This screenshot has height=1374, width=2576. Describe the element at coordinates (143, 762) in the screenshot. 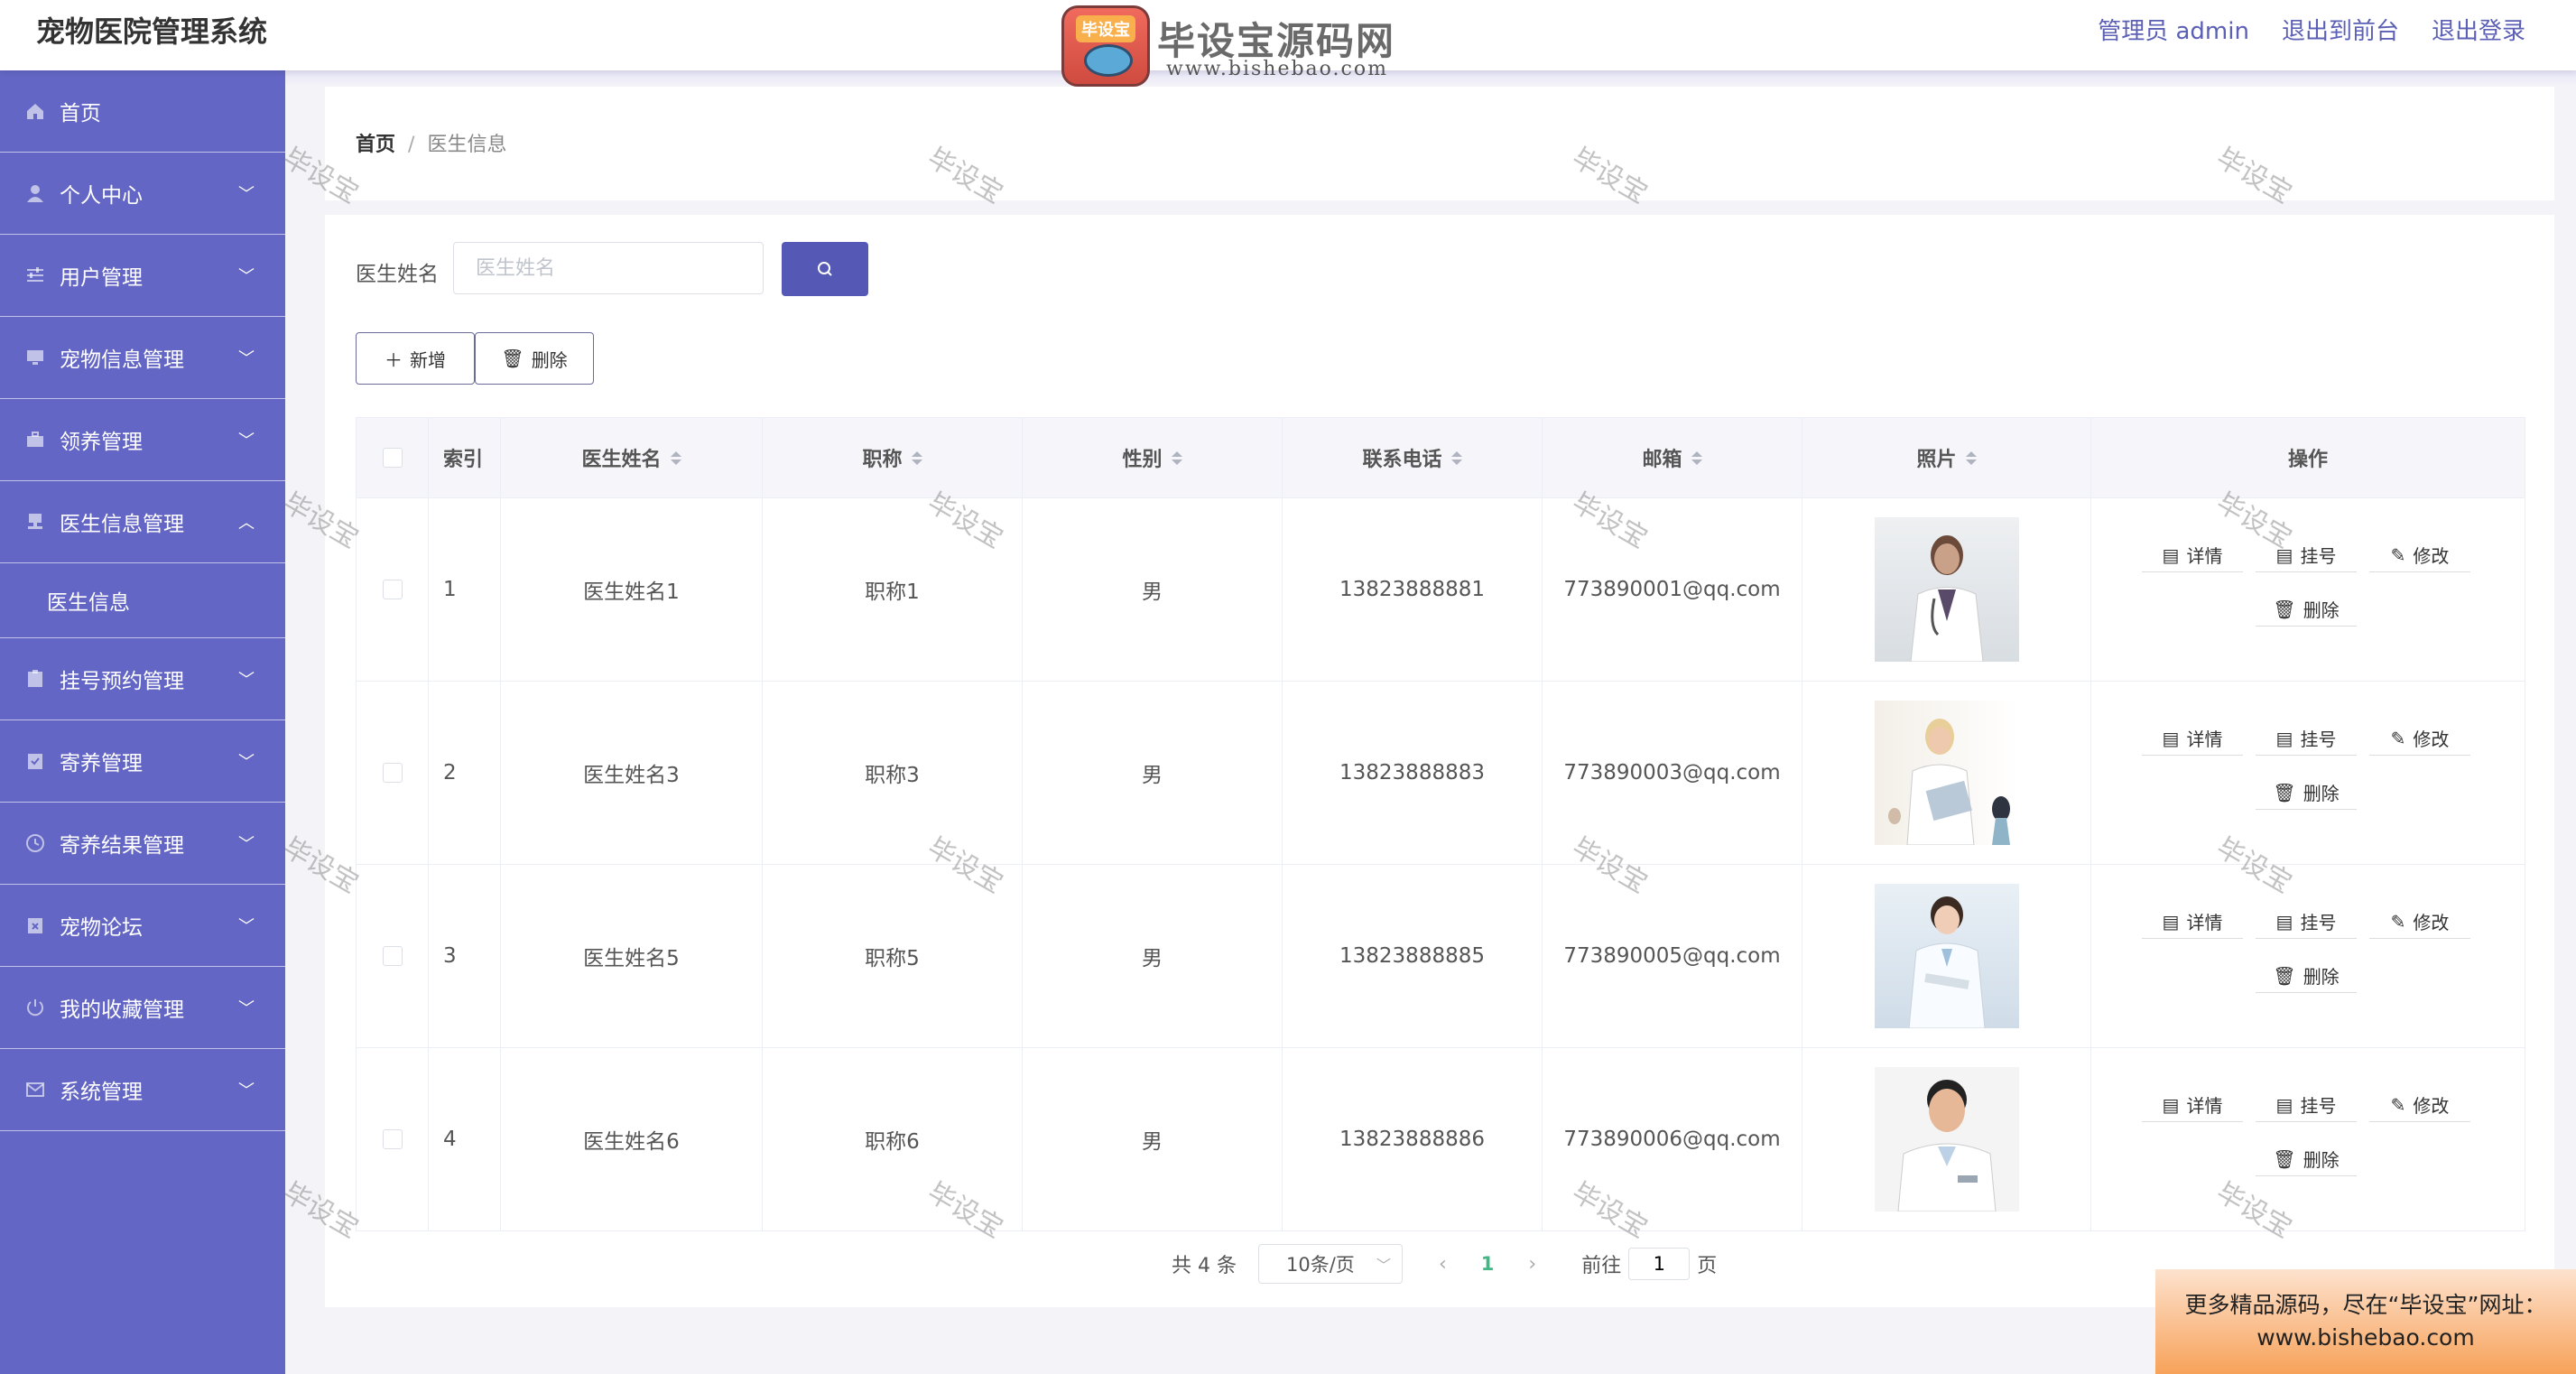

I see `sidebar-item-boarding: 寄养管理 ﹀` at that location.